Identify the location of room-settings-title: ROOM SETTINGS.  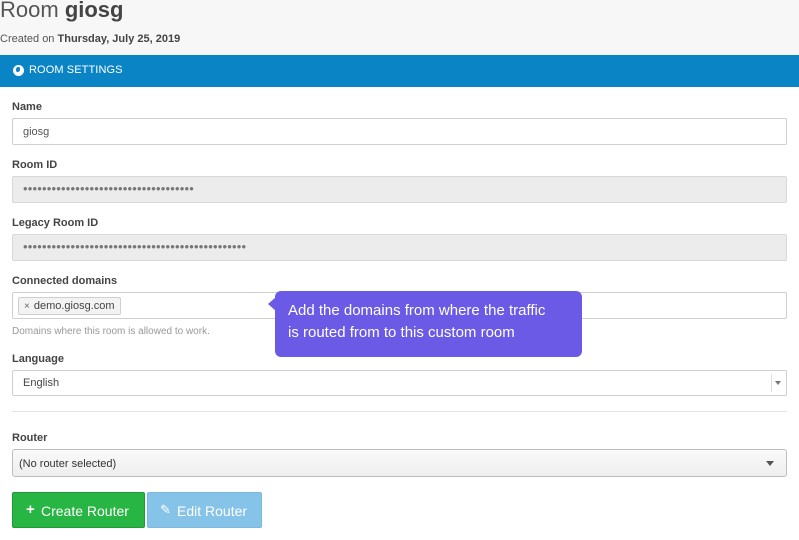
(76, 70).